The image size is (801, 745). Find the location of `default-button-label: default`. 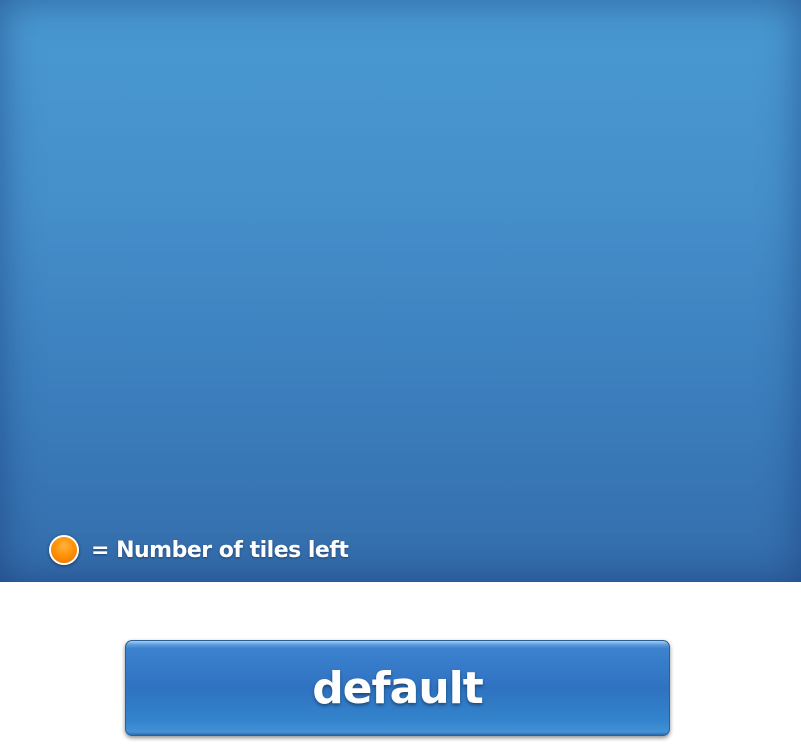

default-button-label: default is located at coordinates (398, 688).